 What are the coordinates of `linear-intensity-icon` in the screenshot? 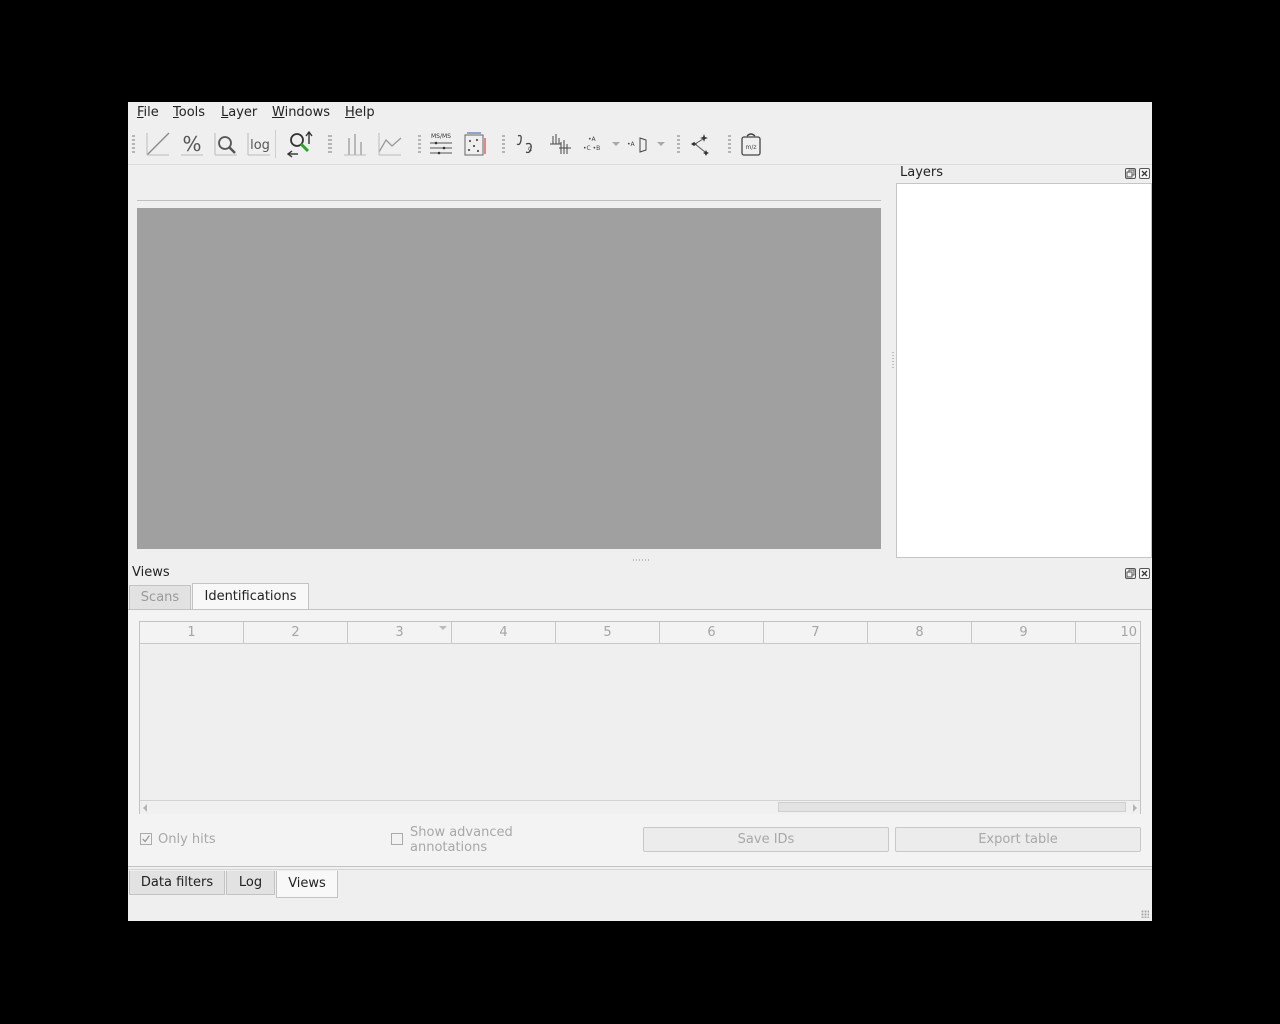 It's located at (158, 144).